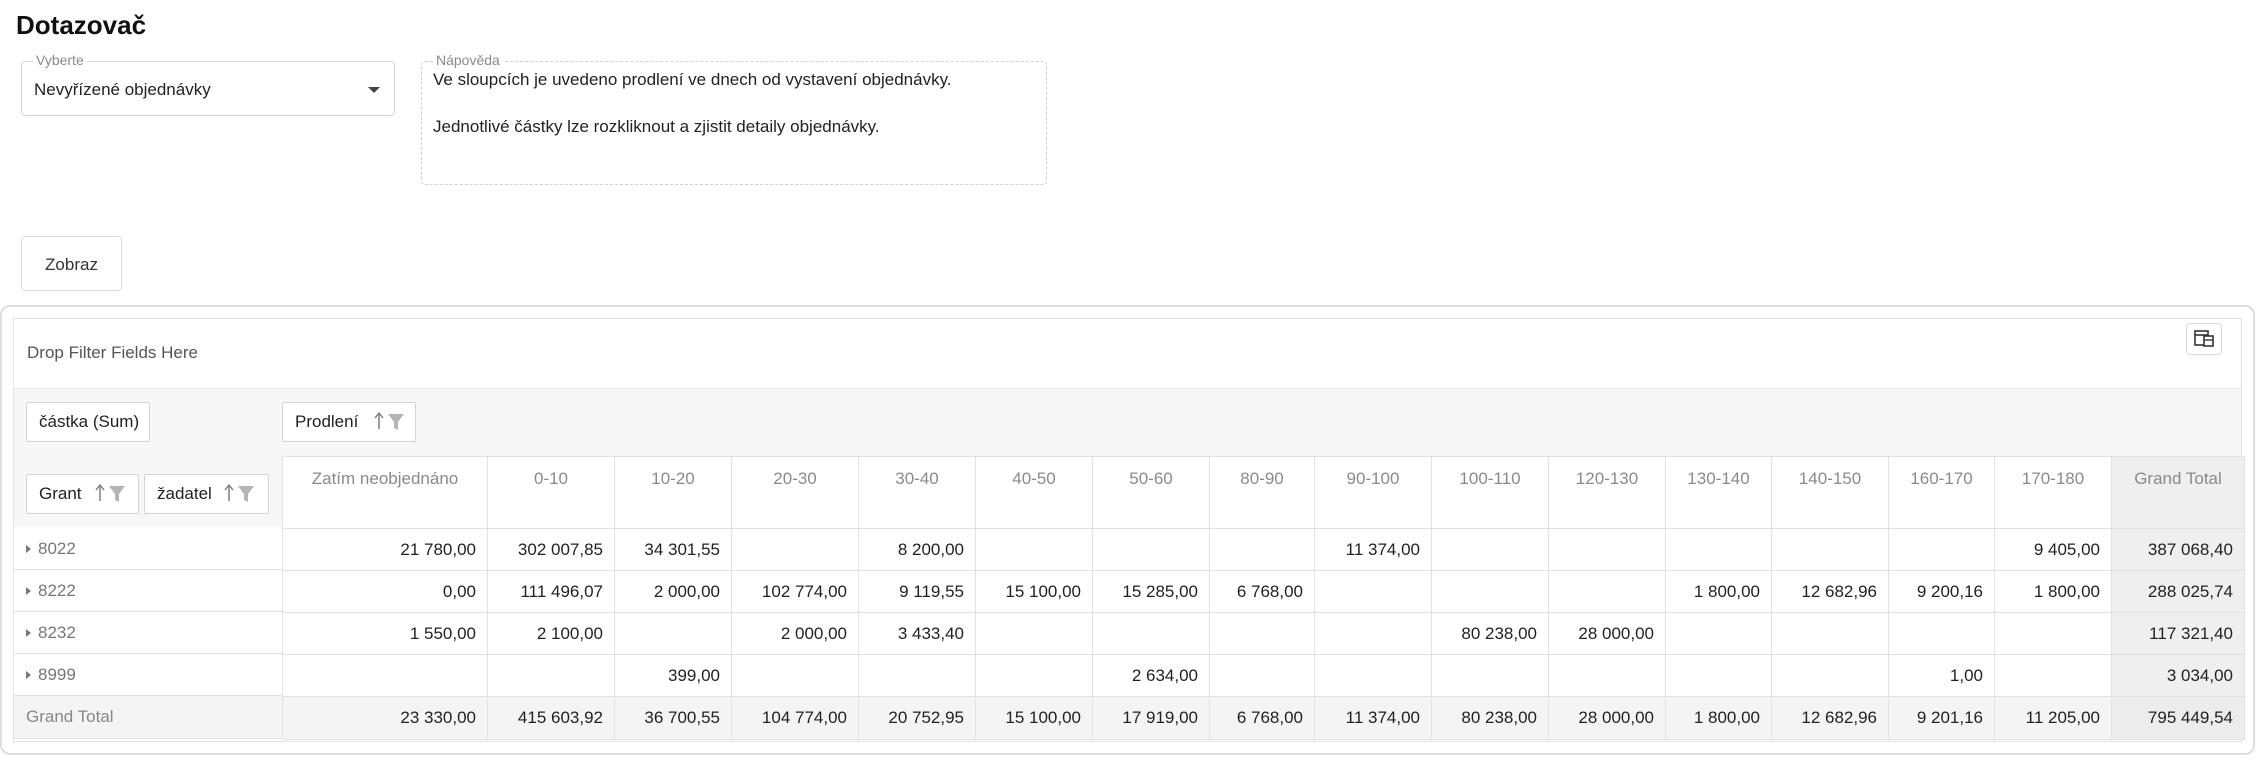  I want to click on data-cell: 6 768,00, so click(1262, 591).